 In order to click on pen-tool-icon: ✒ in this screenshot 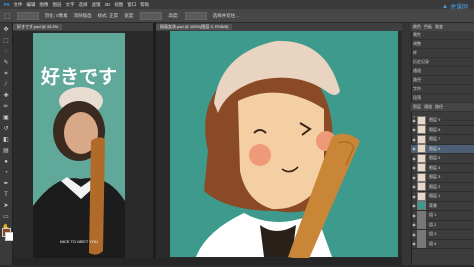, I will do `click(6, 184)`.